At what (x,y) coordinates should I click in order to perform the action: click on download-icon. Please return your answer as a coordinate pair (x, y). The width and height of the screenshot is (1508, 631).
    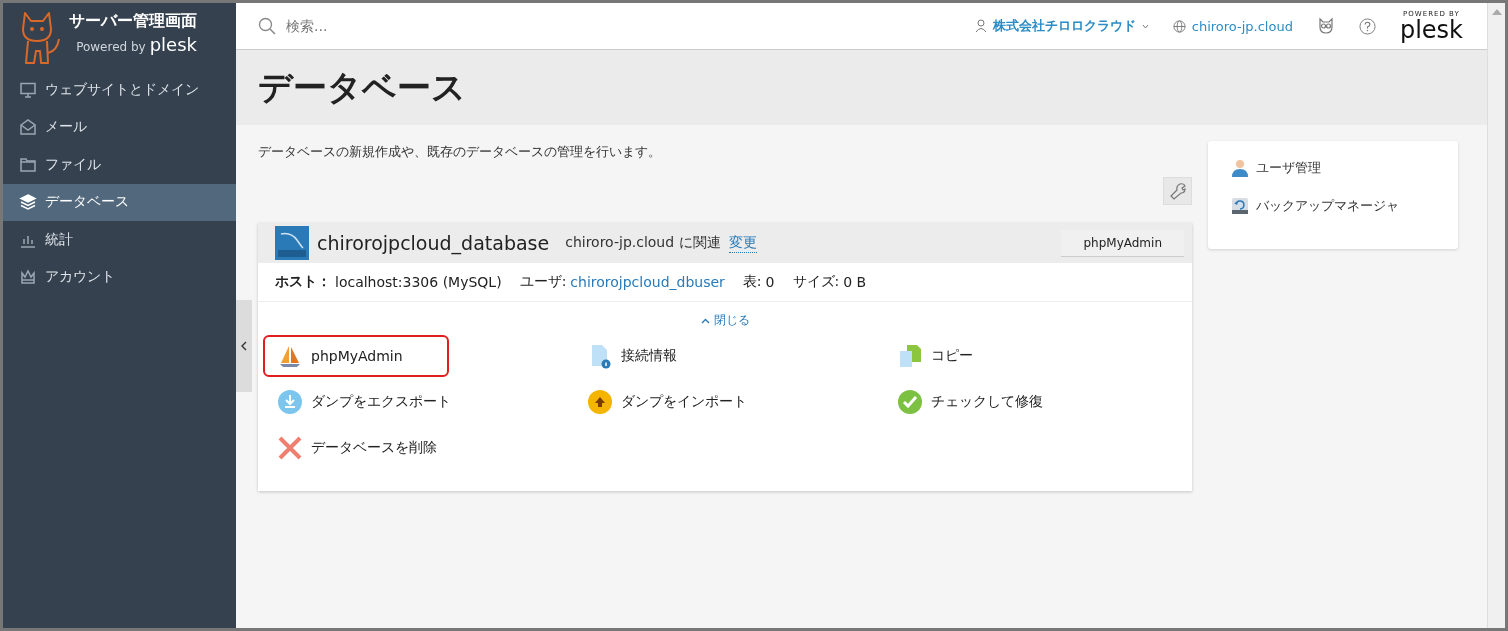
    Looking at the image, I should click on (290, 402).